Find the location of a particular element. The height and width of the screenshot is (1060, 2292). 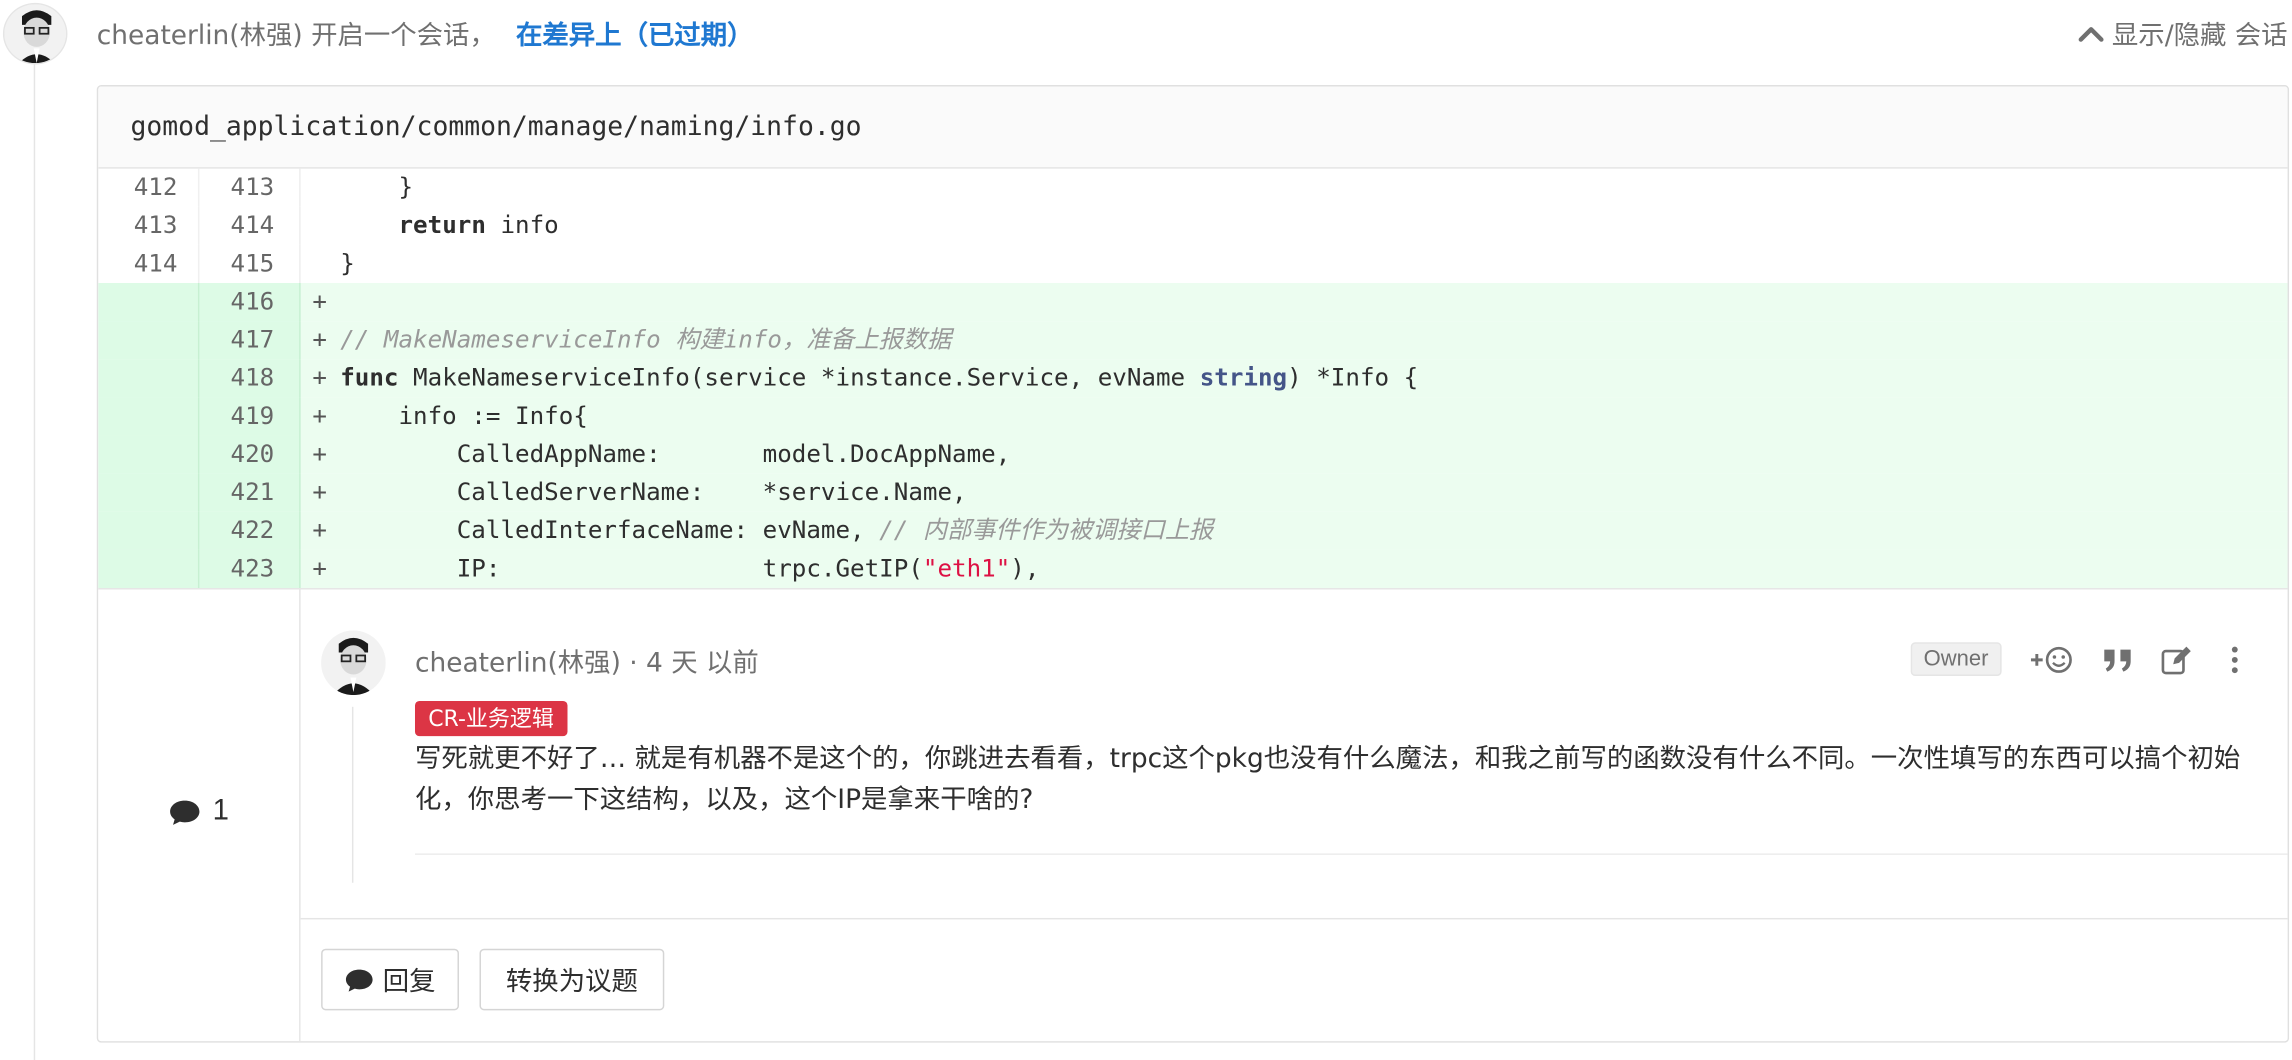

comment-count-value: 1 is located at coordinates (220, 811).